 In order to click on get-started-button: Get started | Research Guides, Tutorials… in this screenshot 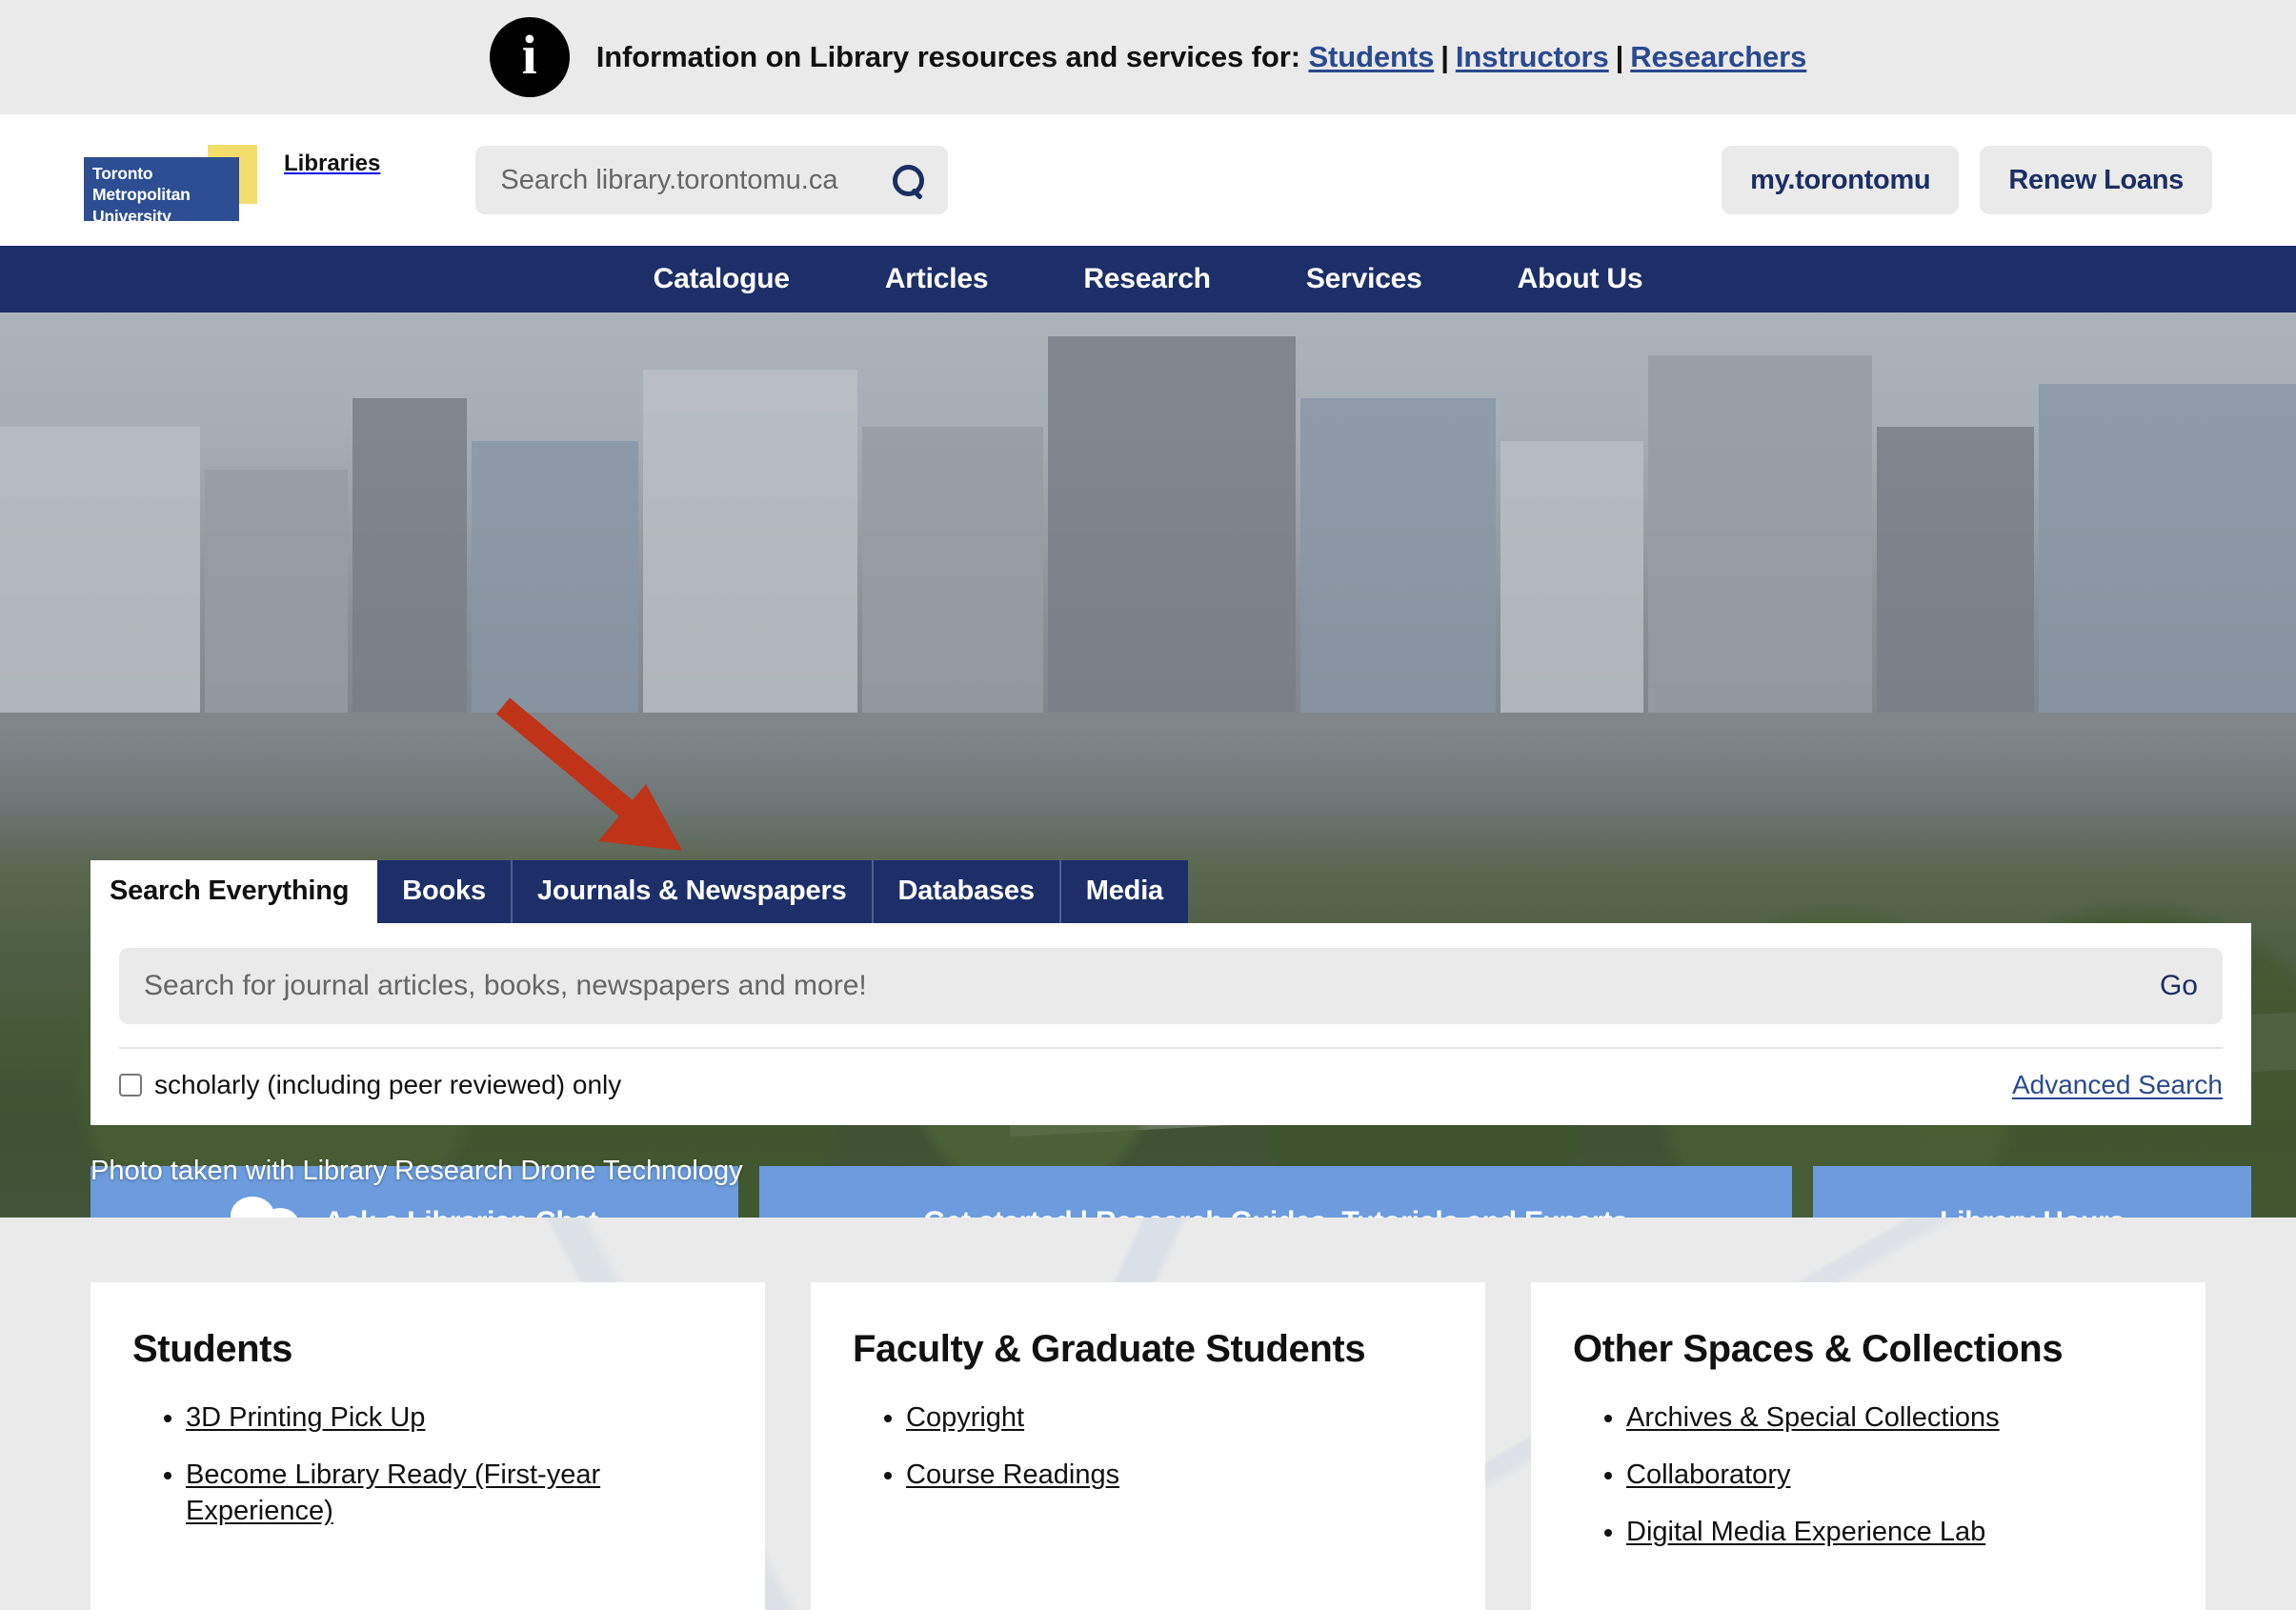, I will do `click(1275, 1192)`.